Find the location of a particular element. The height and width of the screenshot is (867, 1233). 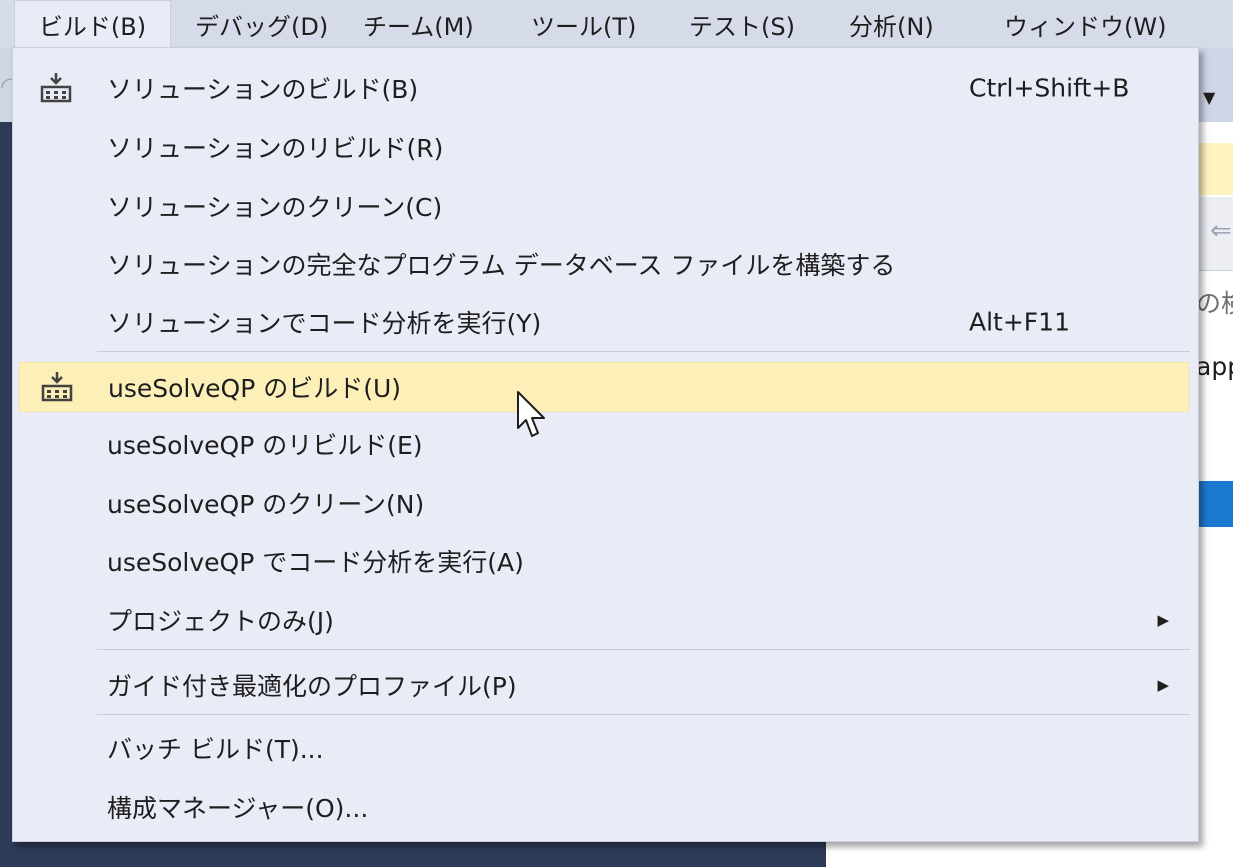

mouse-pointer-icon is located at coordinates (531, 414).